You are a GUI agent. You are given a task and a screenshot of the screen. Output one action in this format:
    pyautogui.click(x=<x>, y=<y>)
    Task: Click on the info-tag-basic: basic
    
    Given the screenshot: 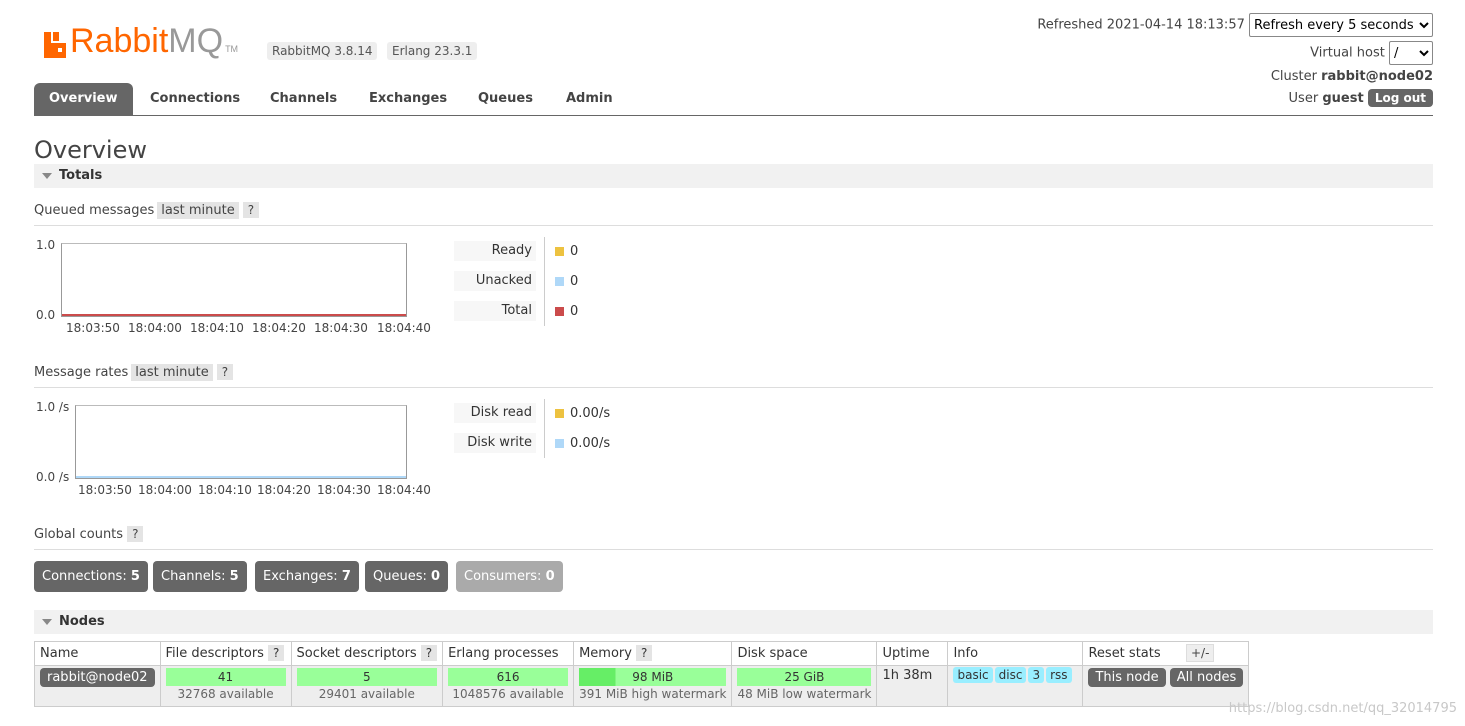 What is the action you would take?
    pyautogui.click(x=973, y=675)
    